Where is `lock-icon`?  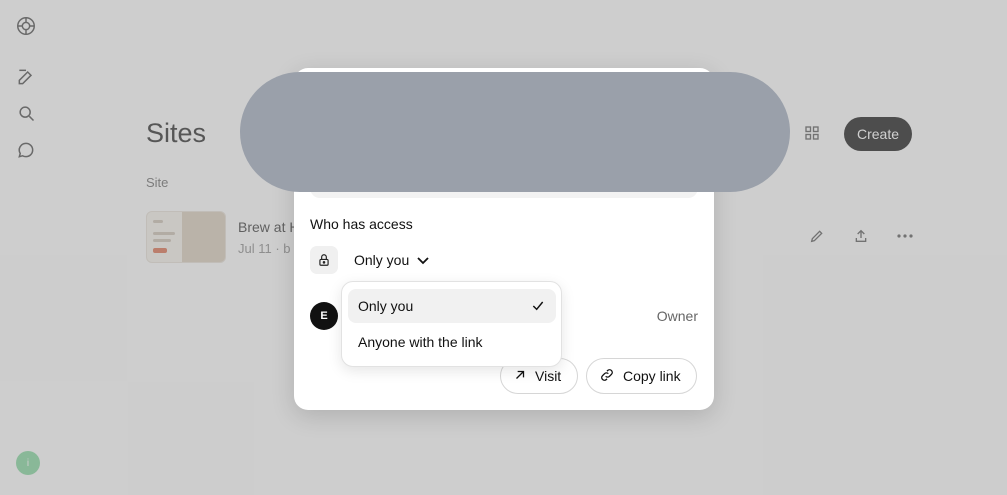
lock-icon is located at coordinates (324, 260).